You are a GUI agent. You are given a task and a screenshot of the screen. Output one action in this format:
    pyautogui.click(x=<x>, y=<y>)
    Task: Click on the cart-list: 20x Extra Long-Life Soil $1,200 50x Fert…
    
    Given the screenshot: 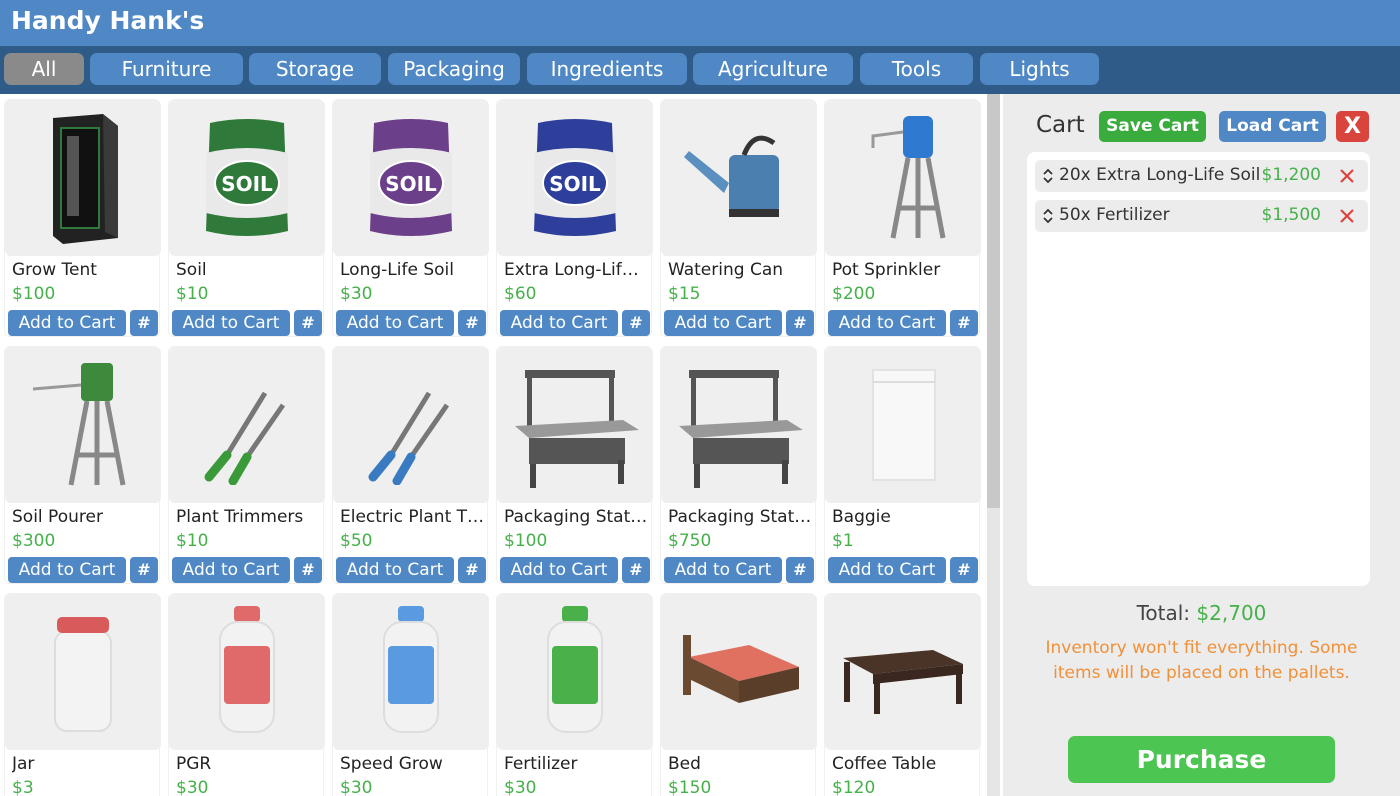 What is the action you would take?
    pyautogui.click(x=1198, y=369)
    